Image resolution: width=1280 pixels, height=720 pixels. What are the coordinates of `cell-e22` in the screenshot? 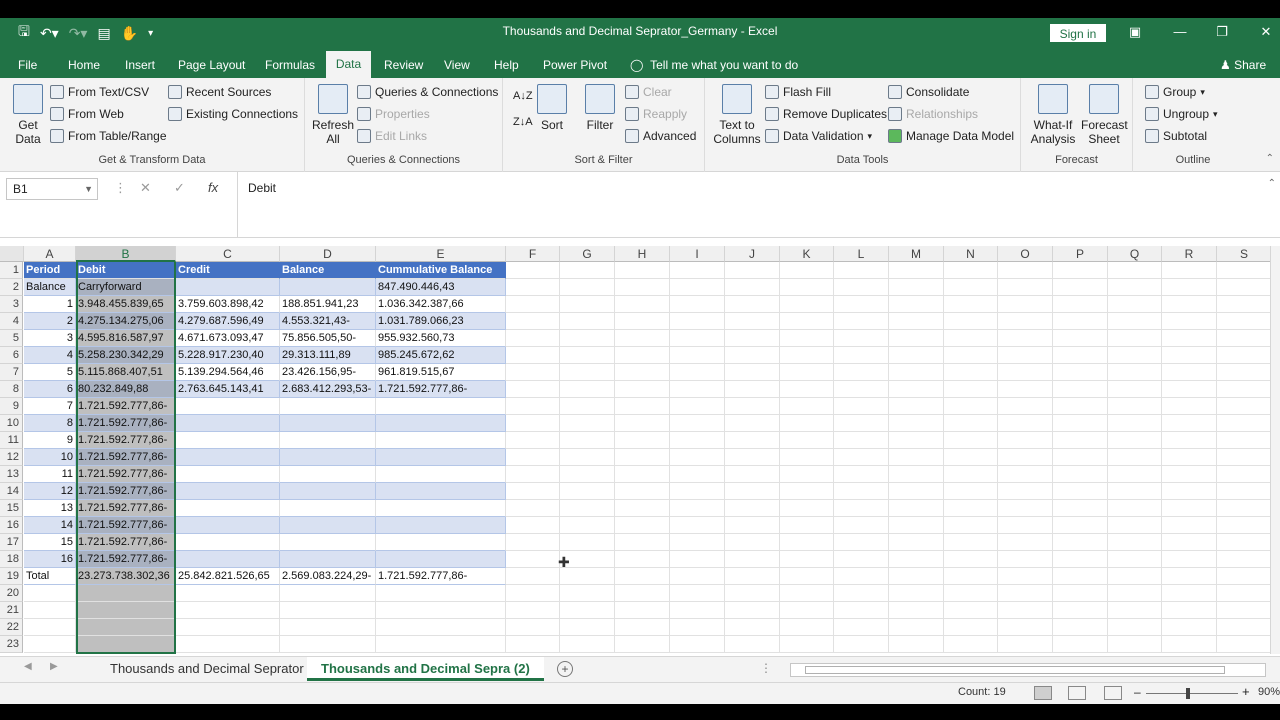 It's located at (441, 627).